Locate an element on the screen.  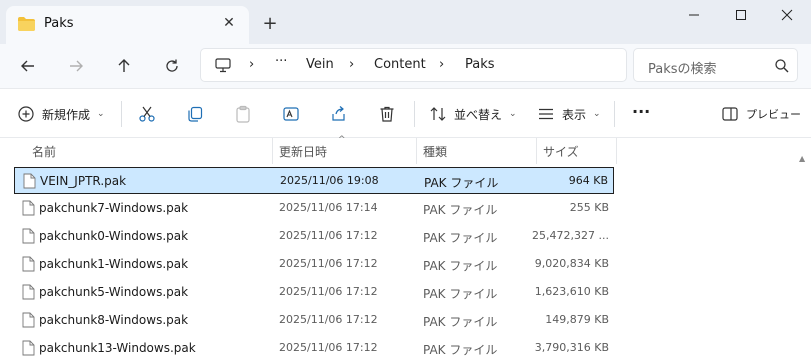
scroll-up-icon: ▲ is located at coordinates (802, 158).